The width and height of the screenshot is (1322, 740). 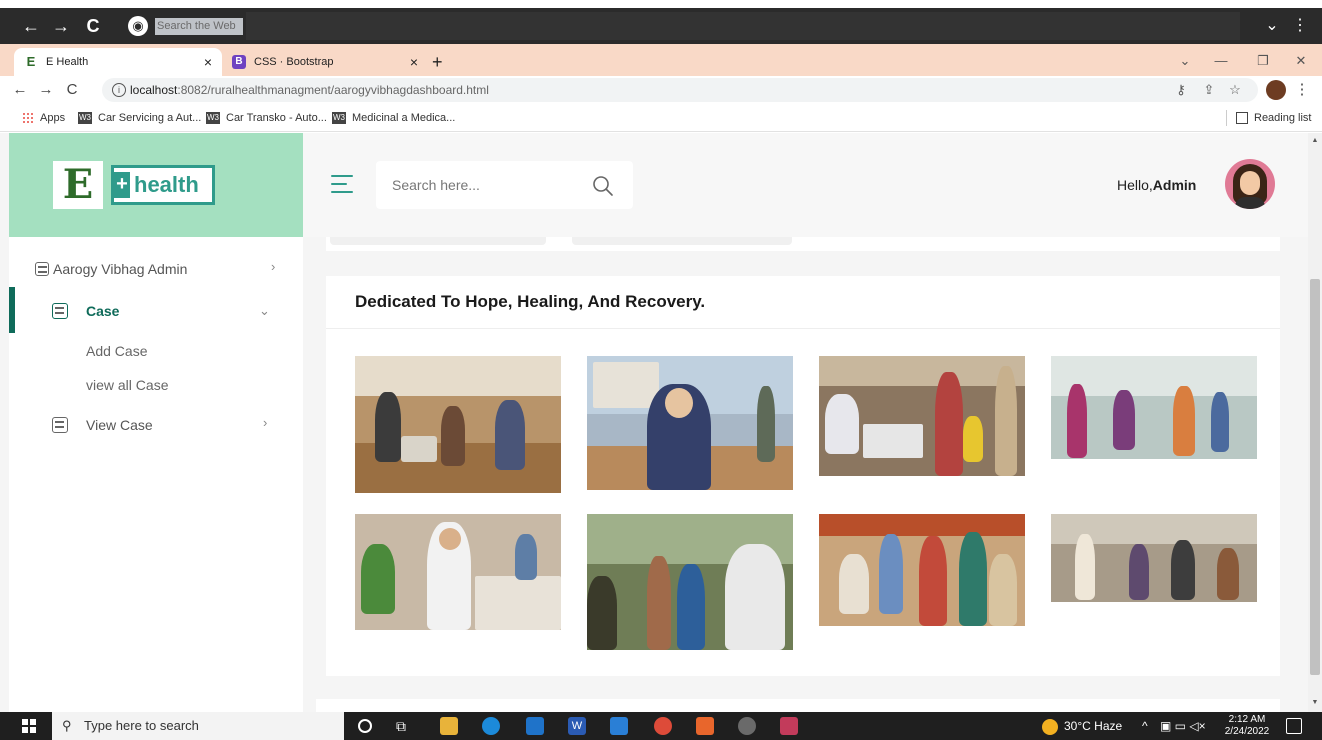 I want to click on sidebar-item-view-case: View Case ›, so click(x=156, y=426).